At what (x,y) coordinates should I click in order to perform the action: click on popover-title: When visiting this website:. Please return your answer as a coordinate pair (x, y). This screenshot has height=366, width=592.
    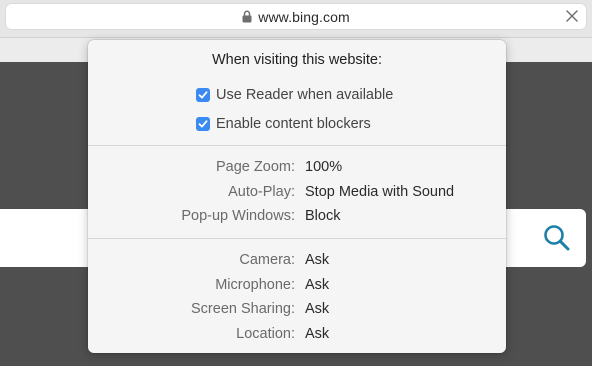
    Looking at the image, I should click on (297, 60).